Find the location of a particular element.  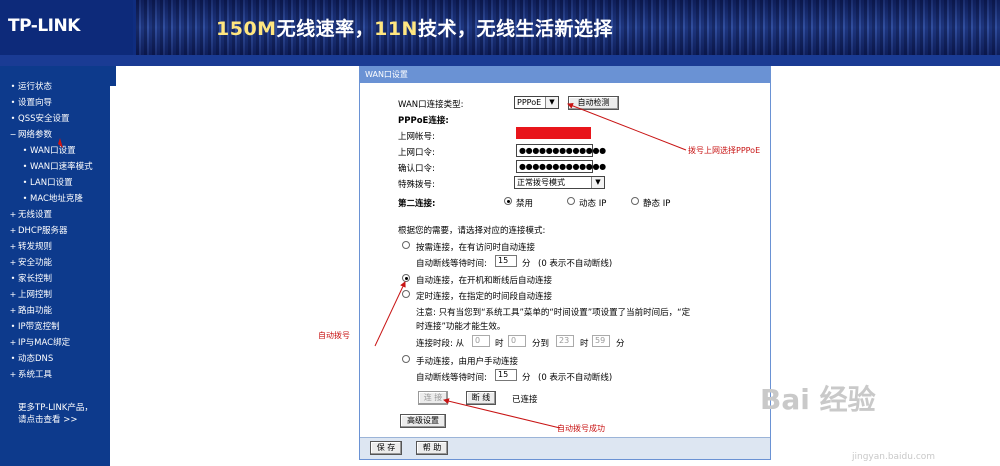

sidebar-item-bandwidth: • IP带宽控制 is located at coordinates (55, 327).